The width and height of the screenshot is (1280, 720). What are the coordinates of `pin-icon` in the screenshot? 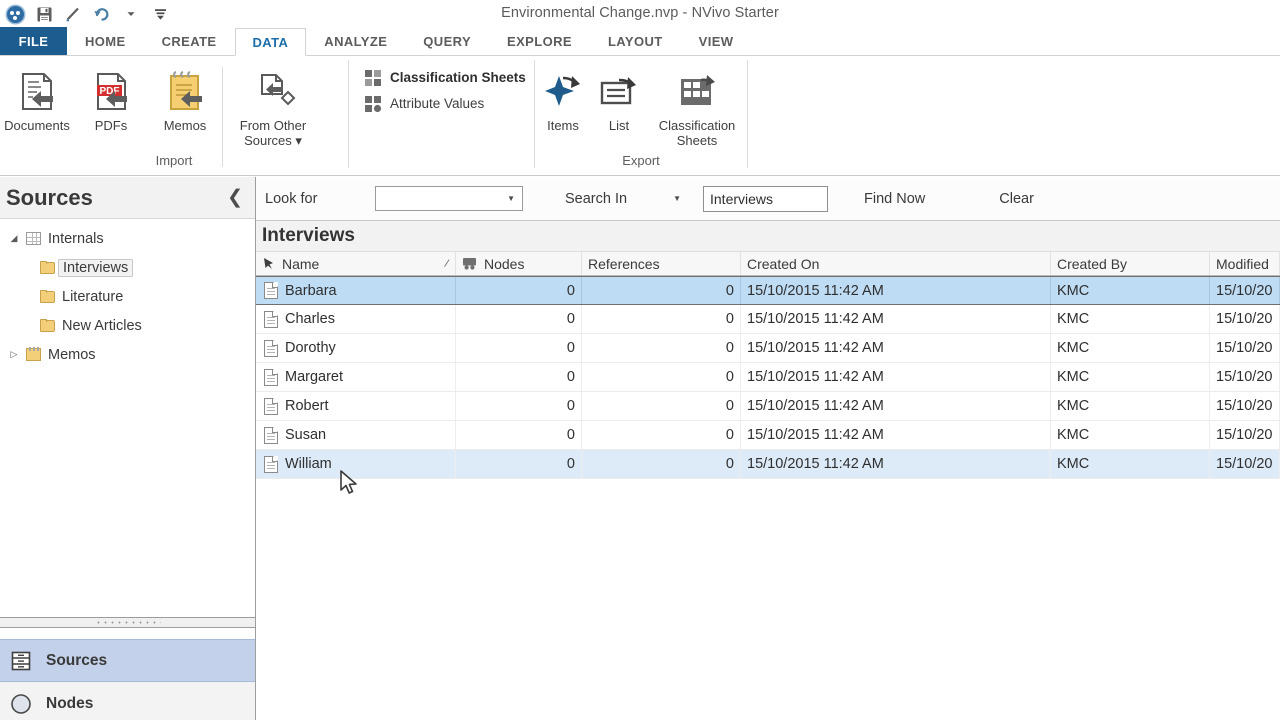 It's located at (268, 263).